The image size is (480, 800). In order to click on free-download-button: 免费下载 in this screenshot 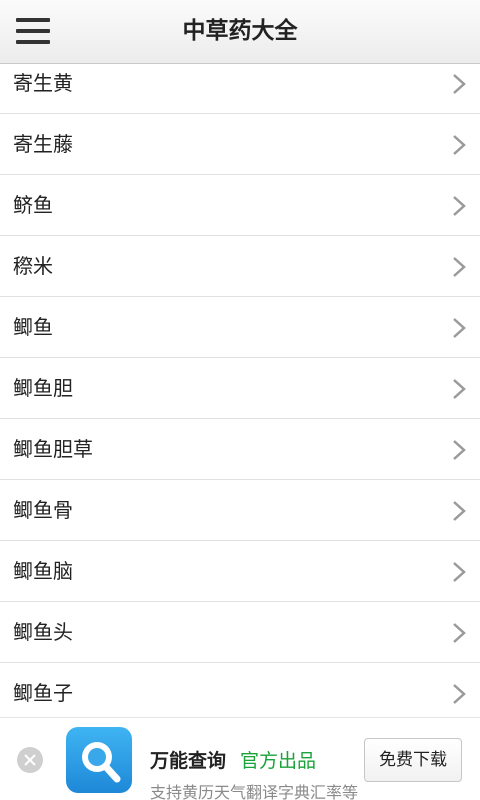, I will do `click(413, 760)`.